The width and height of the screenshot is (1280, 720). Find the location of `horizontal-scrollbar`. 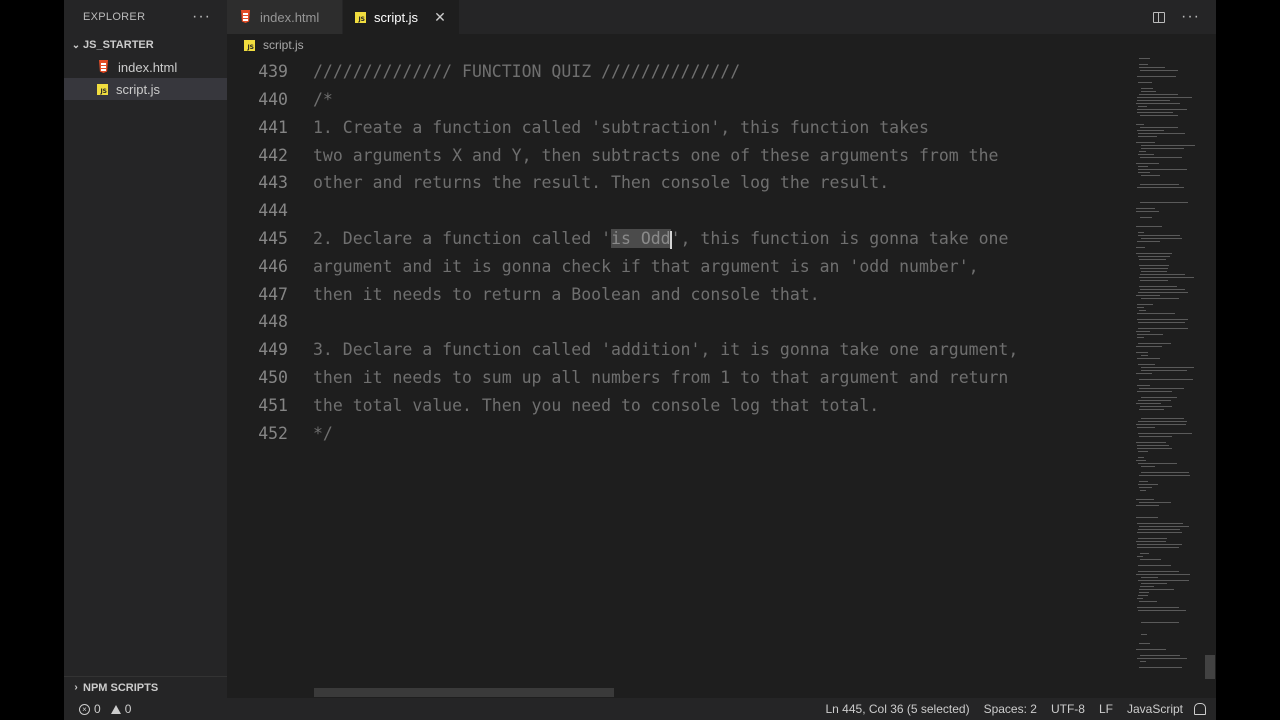

horizontal-scrollbar is located at coordinates (464, 692).